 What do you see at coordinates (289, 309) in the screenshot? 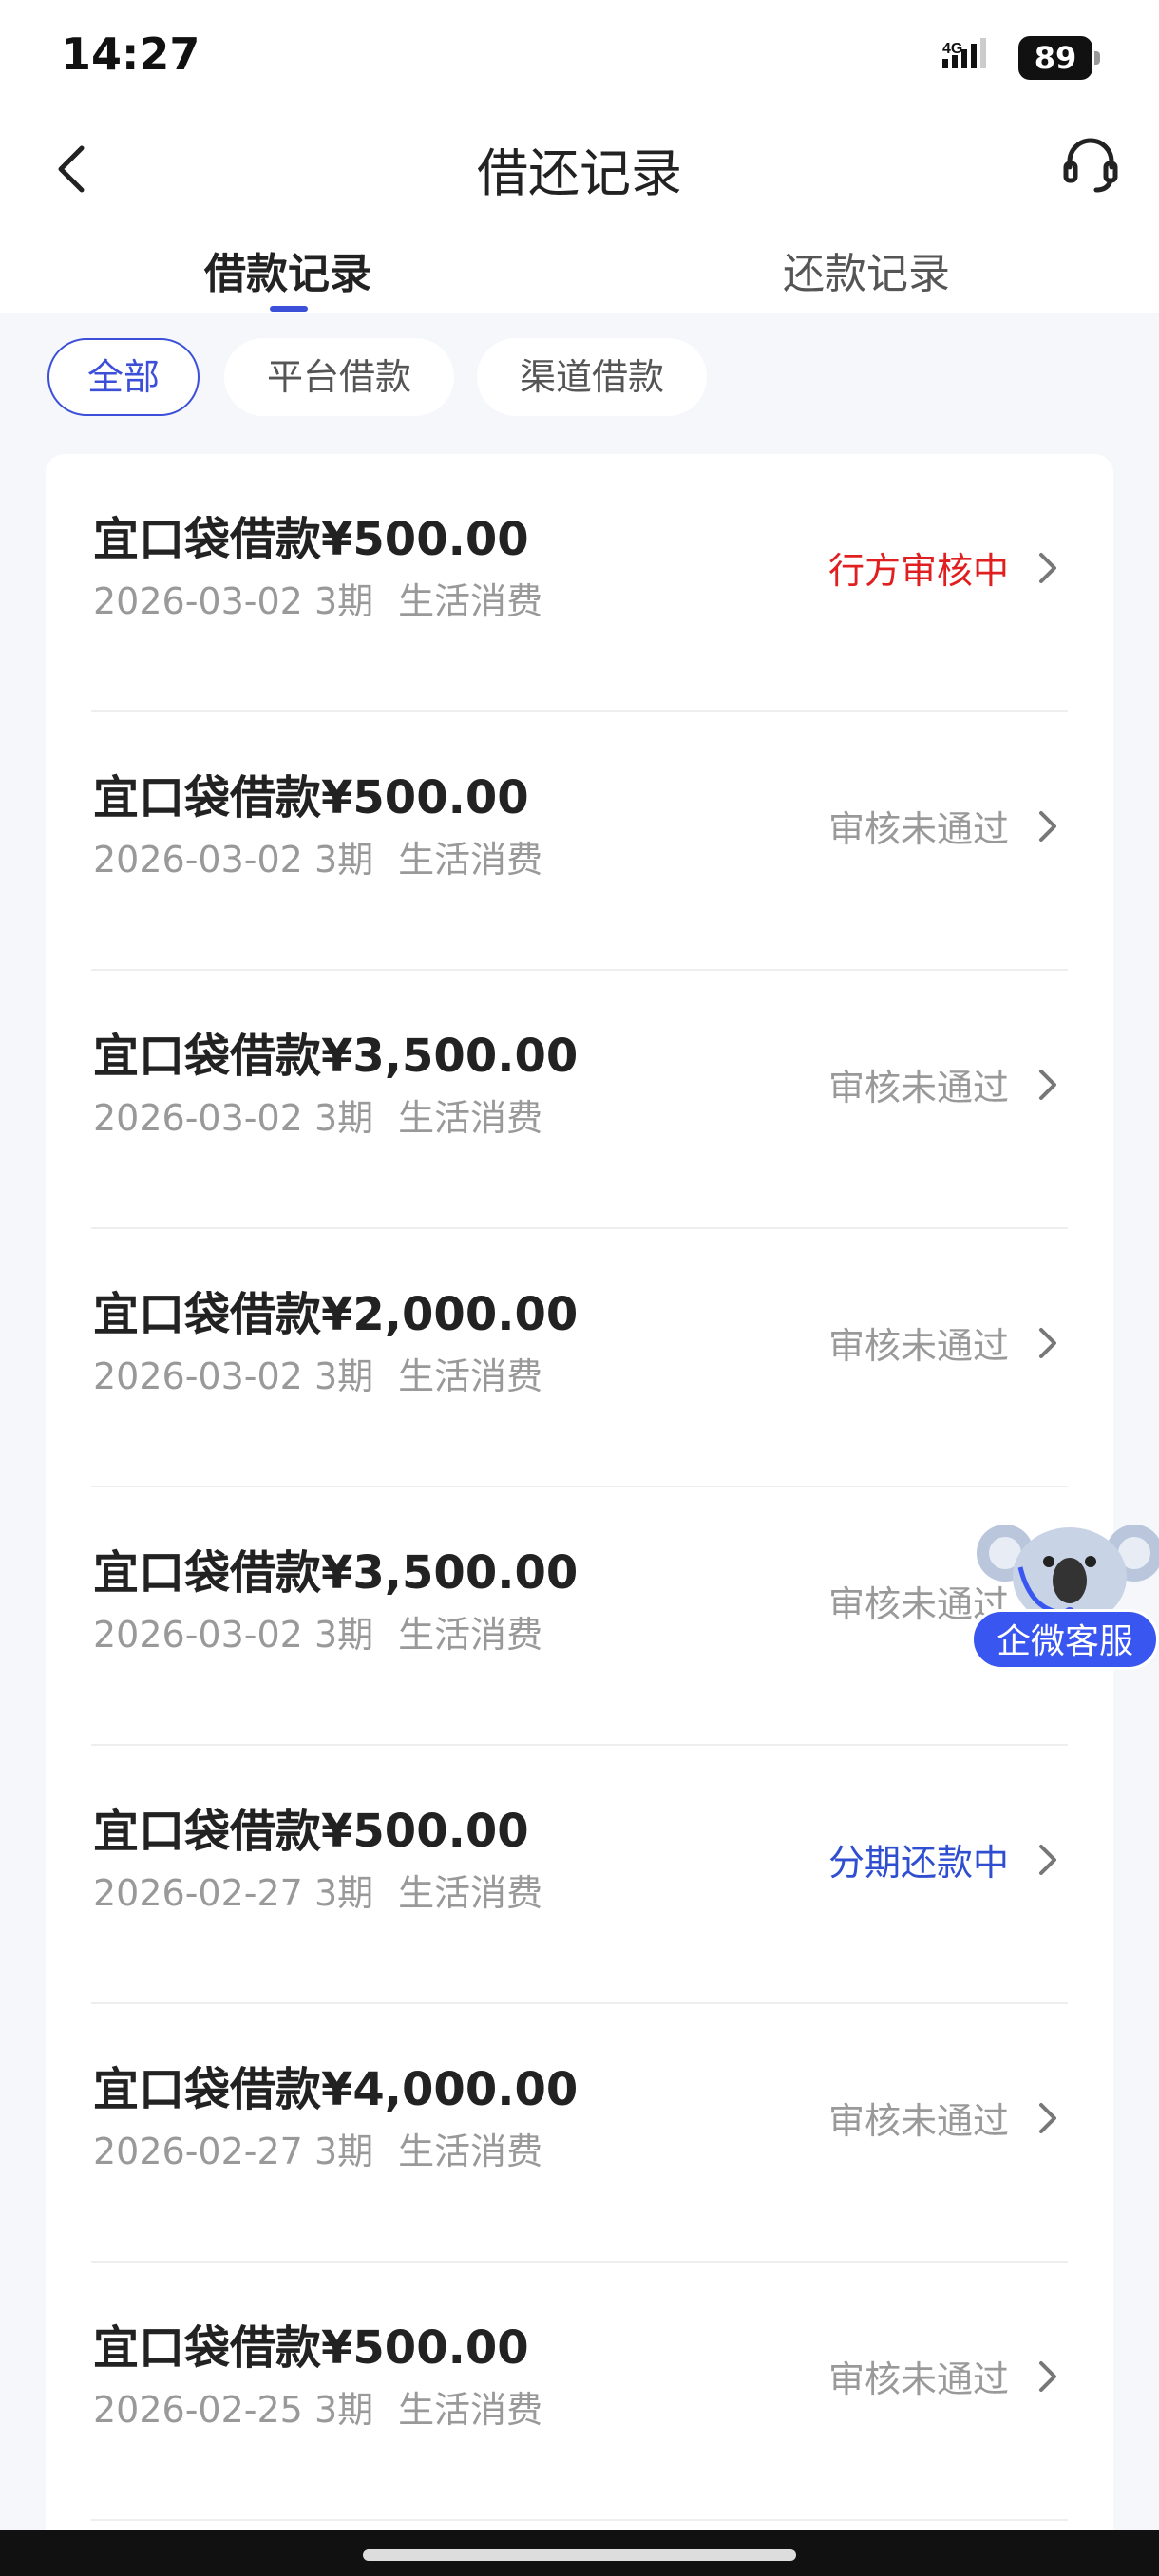
I see `active-tab-indicator` at bounding box center [289, 309].